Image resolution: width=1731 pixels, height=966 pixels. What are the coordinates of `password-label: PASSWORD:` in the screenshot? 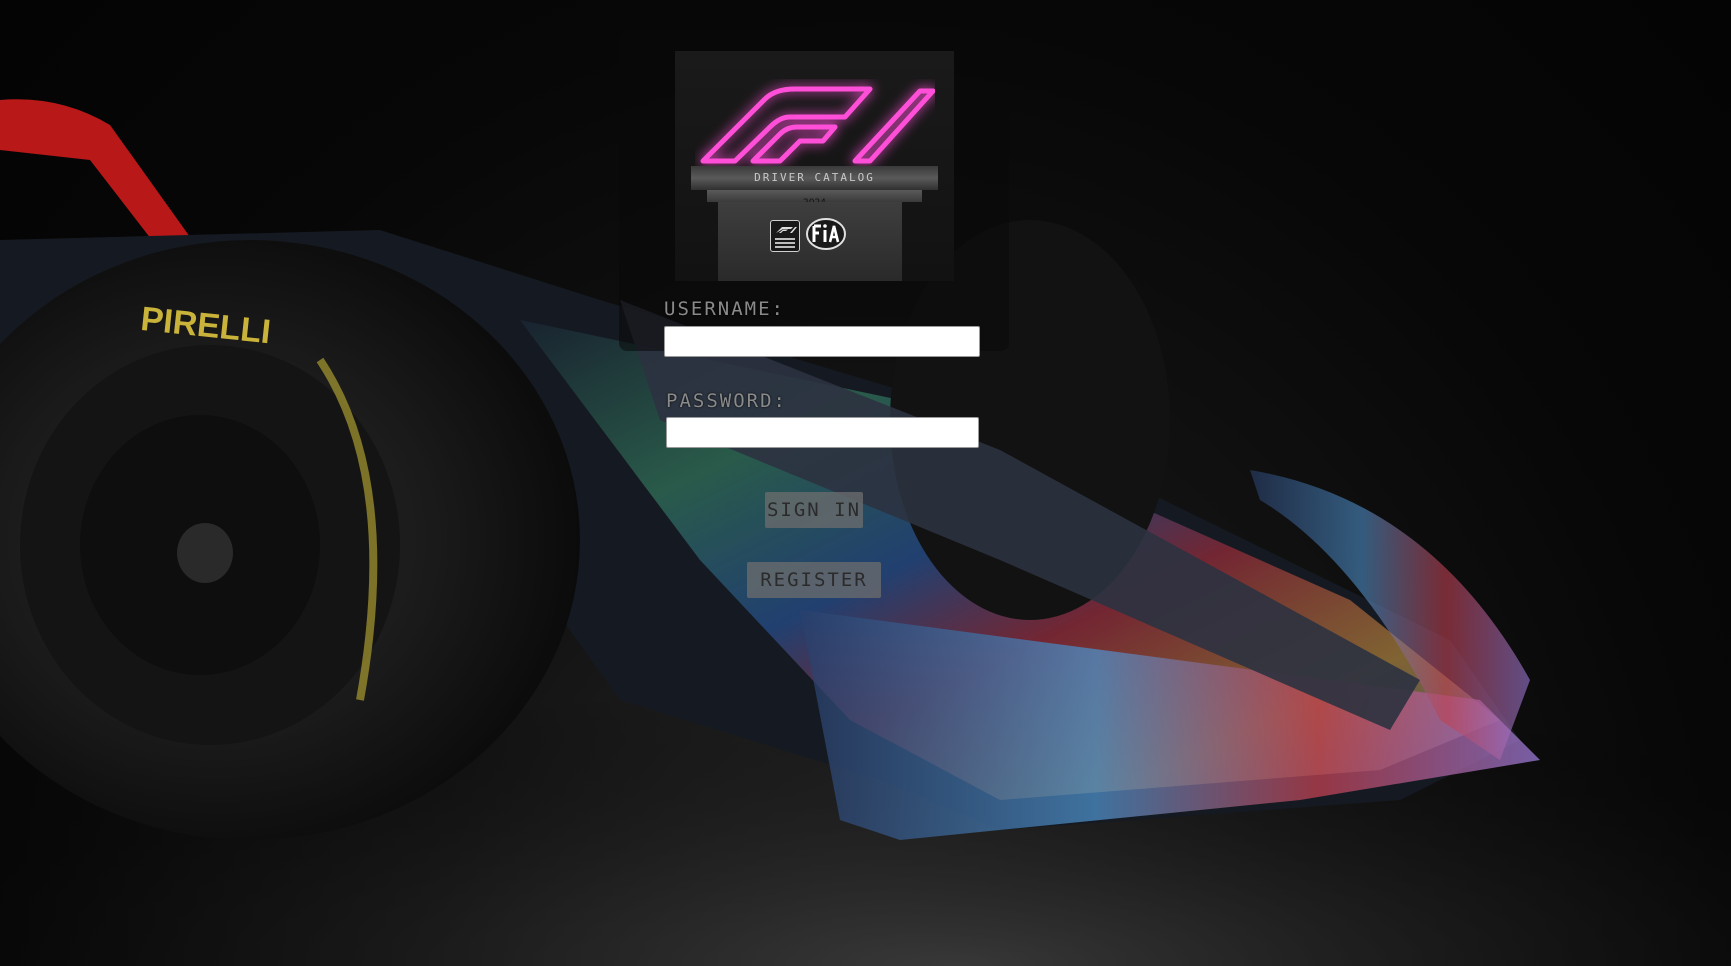 It's located at (726, 401).